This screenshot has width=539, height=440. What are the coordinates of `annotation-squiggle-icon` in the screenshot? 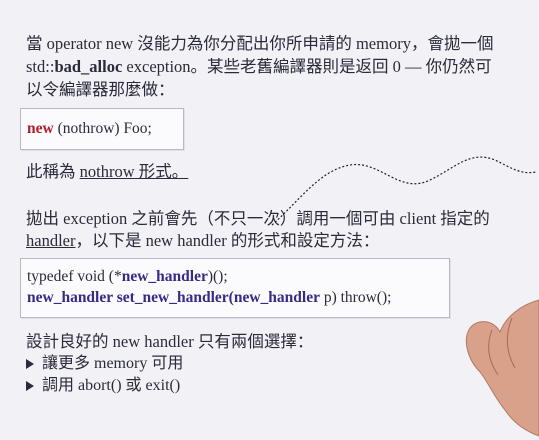 It's located at (404, 191).